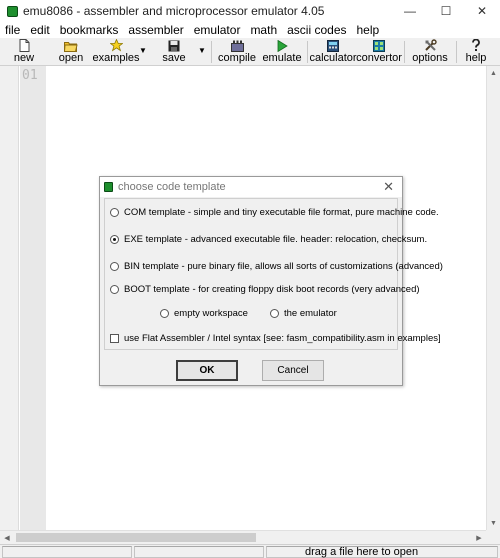  I want to click on dialog-title-bar: choose code template ✕, so click(251, 187).